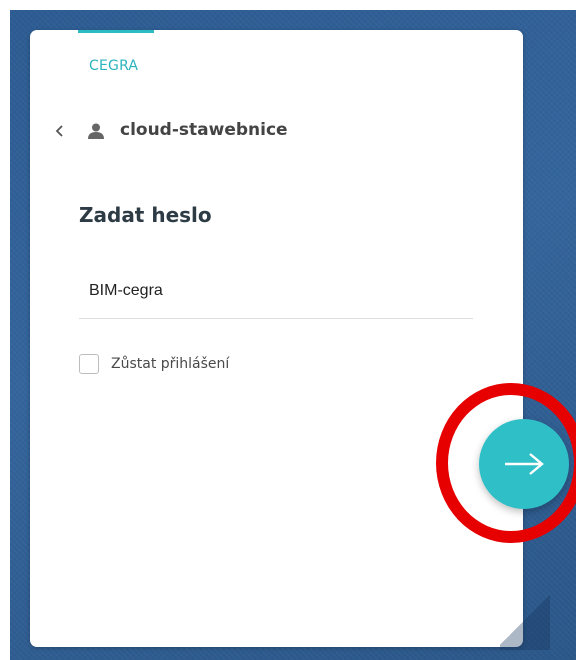 The width and height of the screenshot is (576, 660). What do you see at coordinates (170, 364) in the screenshot?
I see `remember-me-label: Zůstat přihlášení` at bounding box center [170, 364].